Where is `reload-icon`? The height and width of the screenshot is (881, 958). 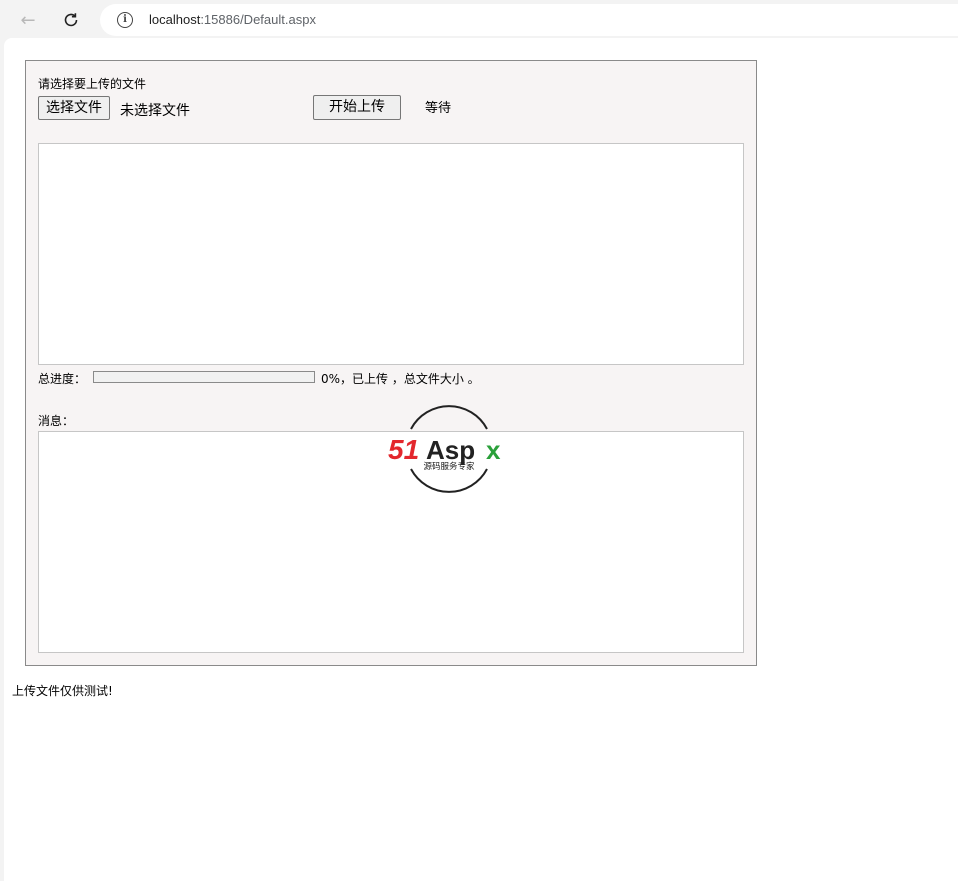 reload-icon is located at coordinates (71, 20).